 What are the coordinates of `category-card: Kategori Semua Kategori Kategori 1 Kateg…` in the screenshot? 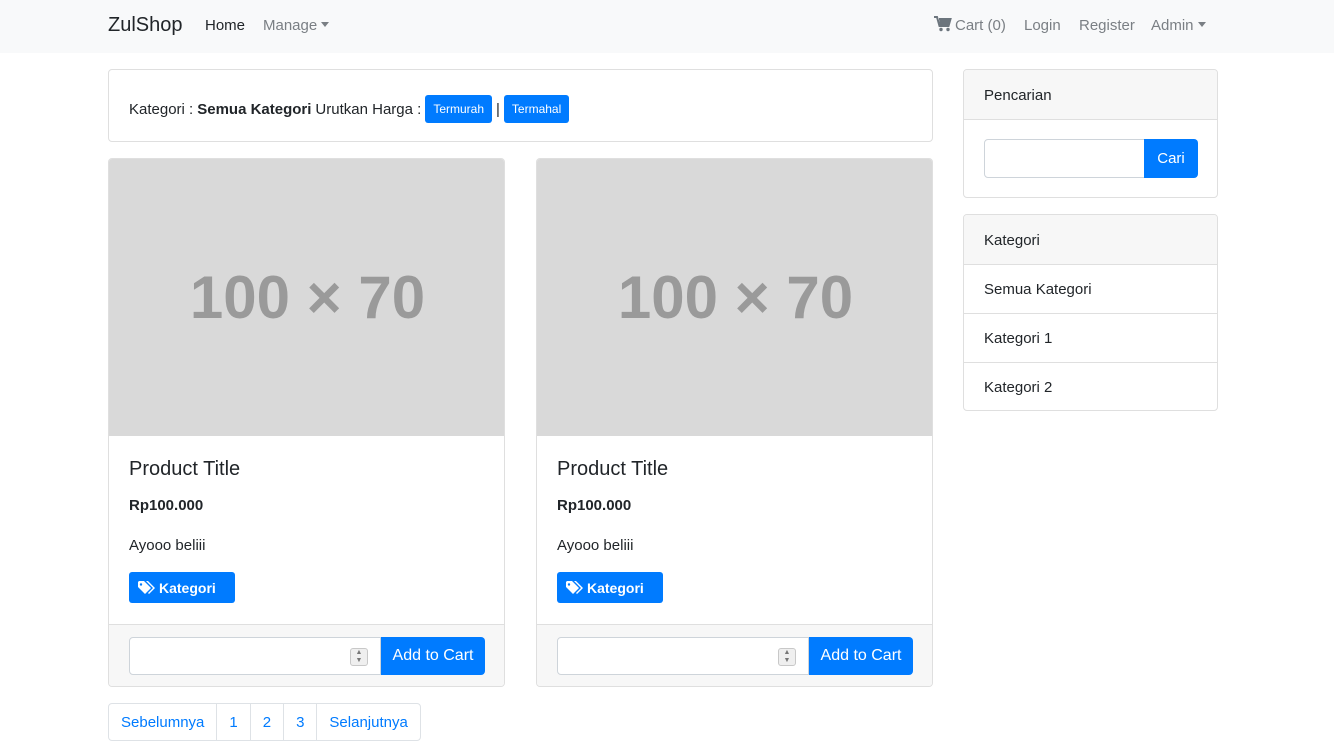 It's located at (1090, 312).